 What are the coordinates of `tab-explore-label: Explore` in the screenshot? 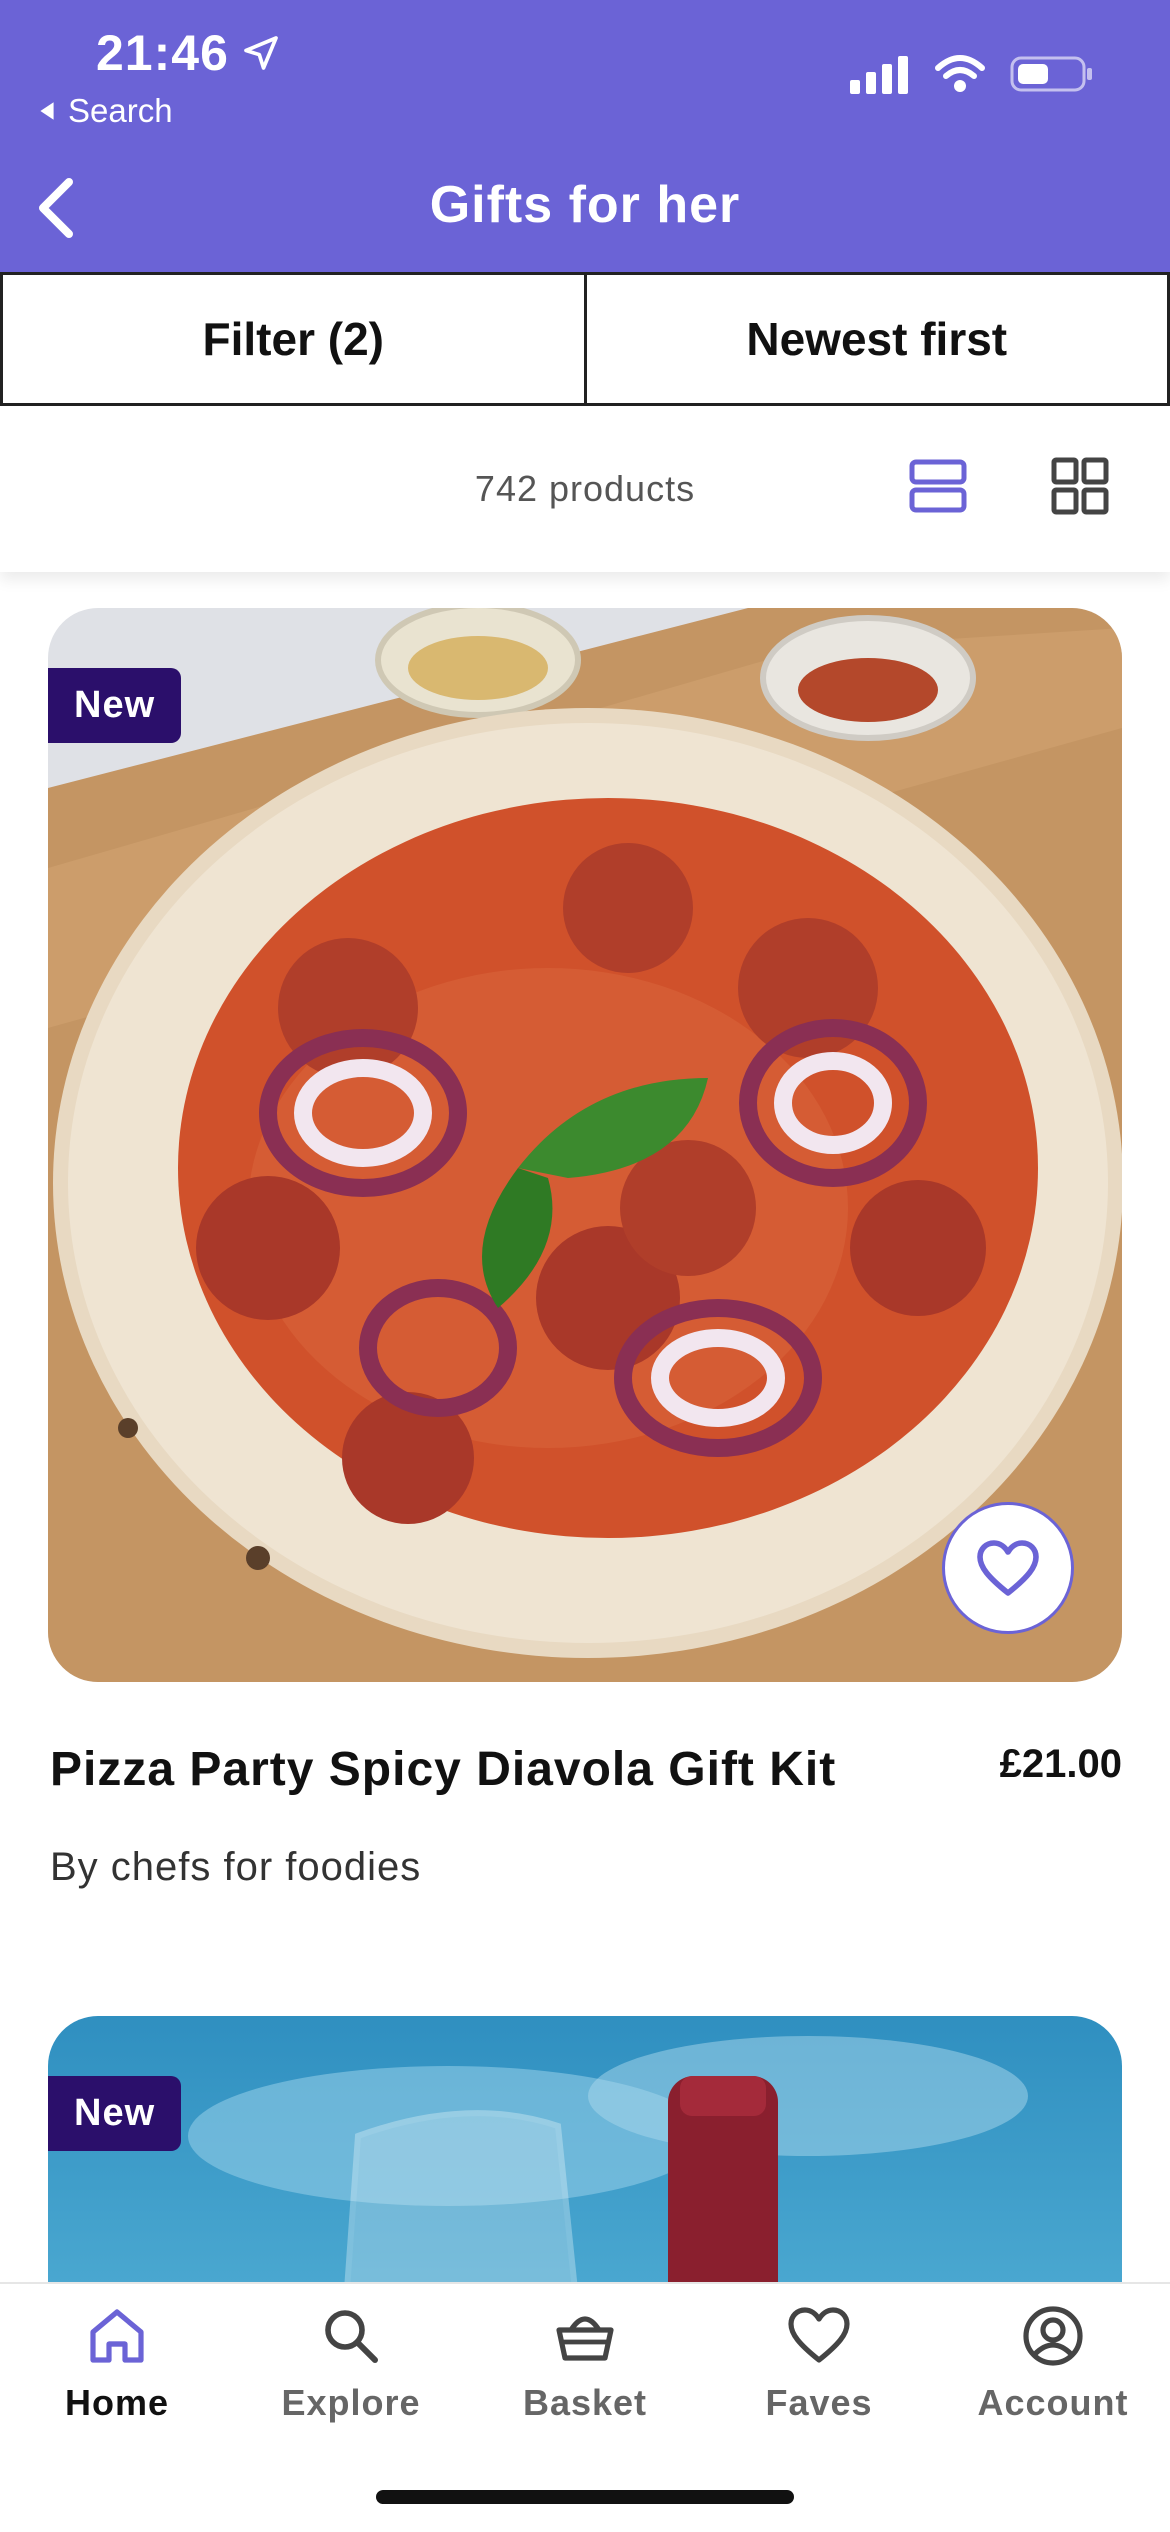 It's located at (351, 2402).